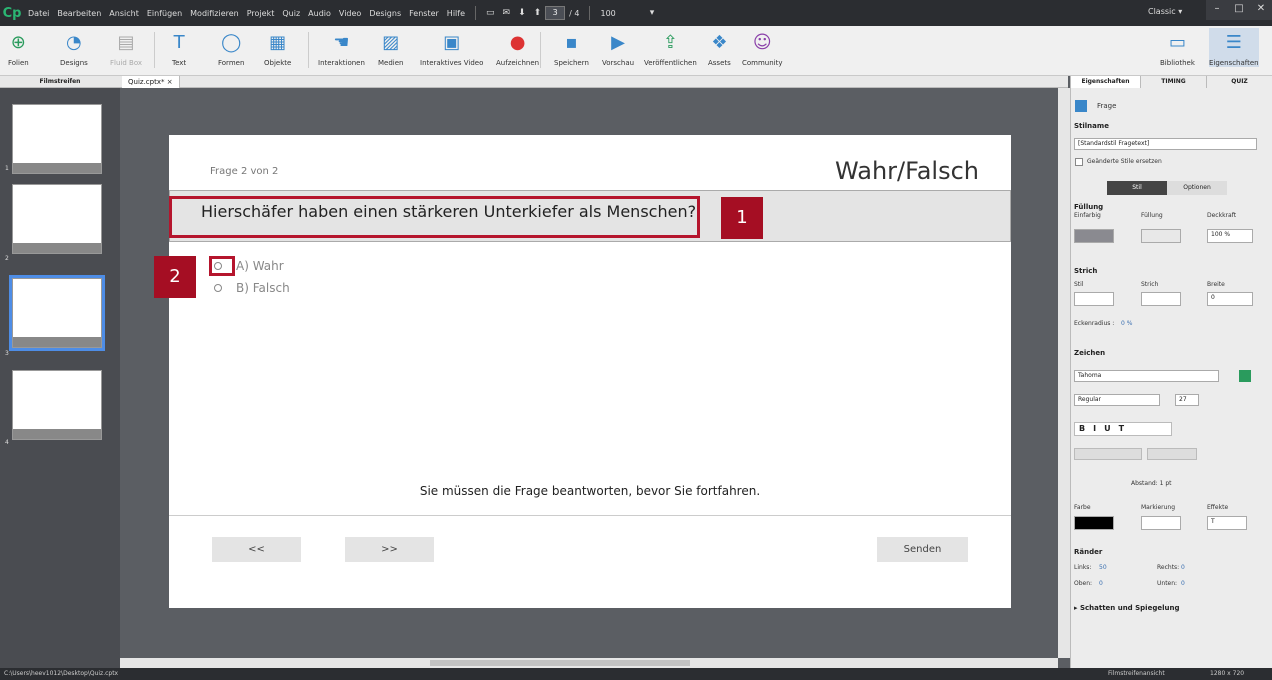  Describe the element at coordinates (1174, 82) in the screenshot. I see `tab-timing: TIMING` at that location.